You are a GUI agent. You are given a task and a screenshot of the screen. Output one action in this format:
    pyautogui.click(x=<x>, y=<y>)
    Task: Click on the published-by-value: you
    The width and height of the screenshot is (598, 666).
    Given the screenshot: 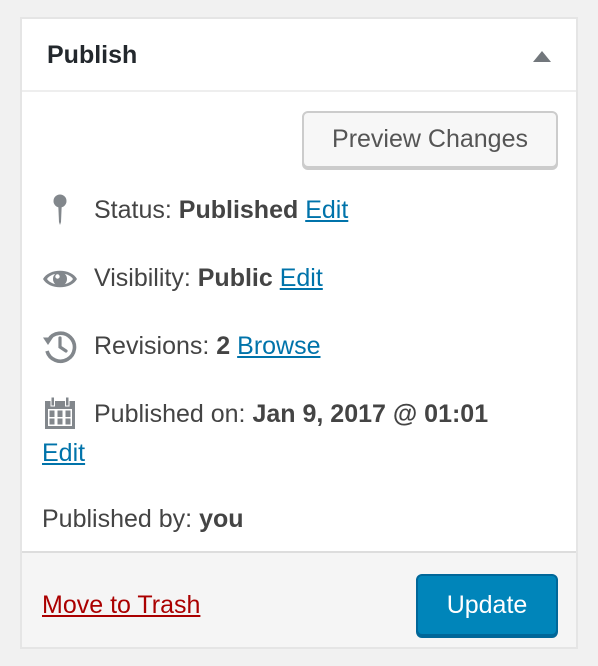 What is the action you would take?
    pyautogui.click(x=221, y=519)
    